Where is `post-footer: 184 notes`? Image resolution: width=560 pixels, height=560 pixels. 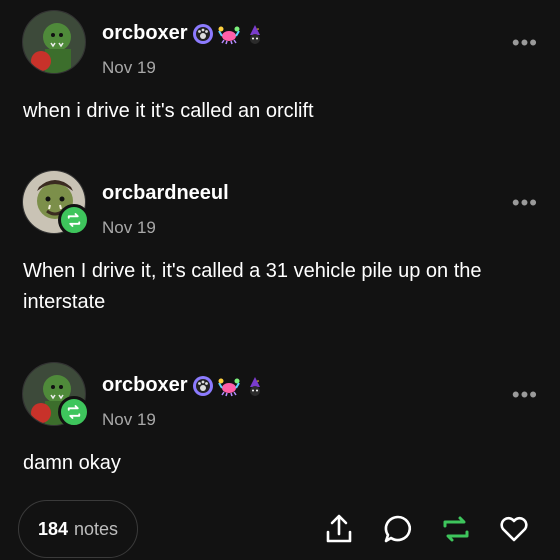
post-footer: 184 notes is located at coordinates (280, 530).